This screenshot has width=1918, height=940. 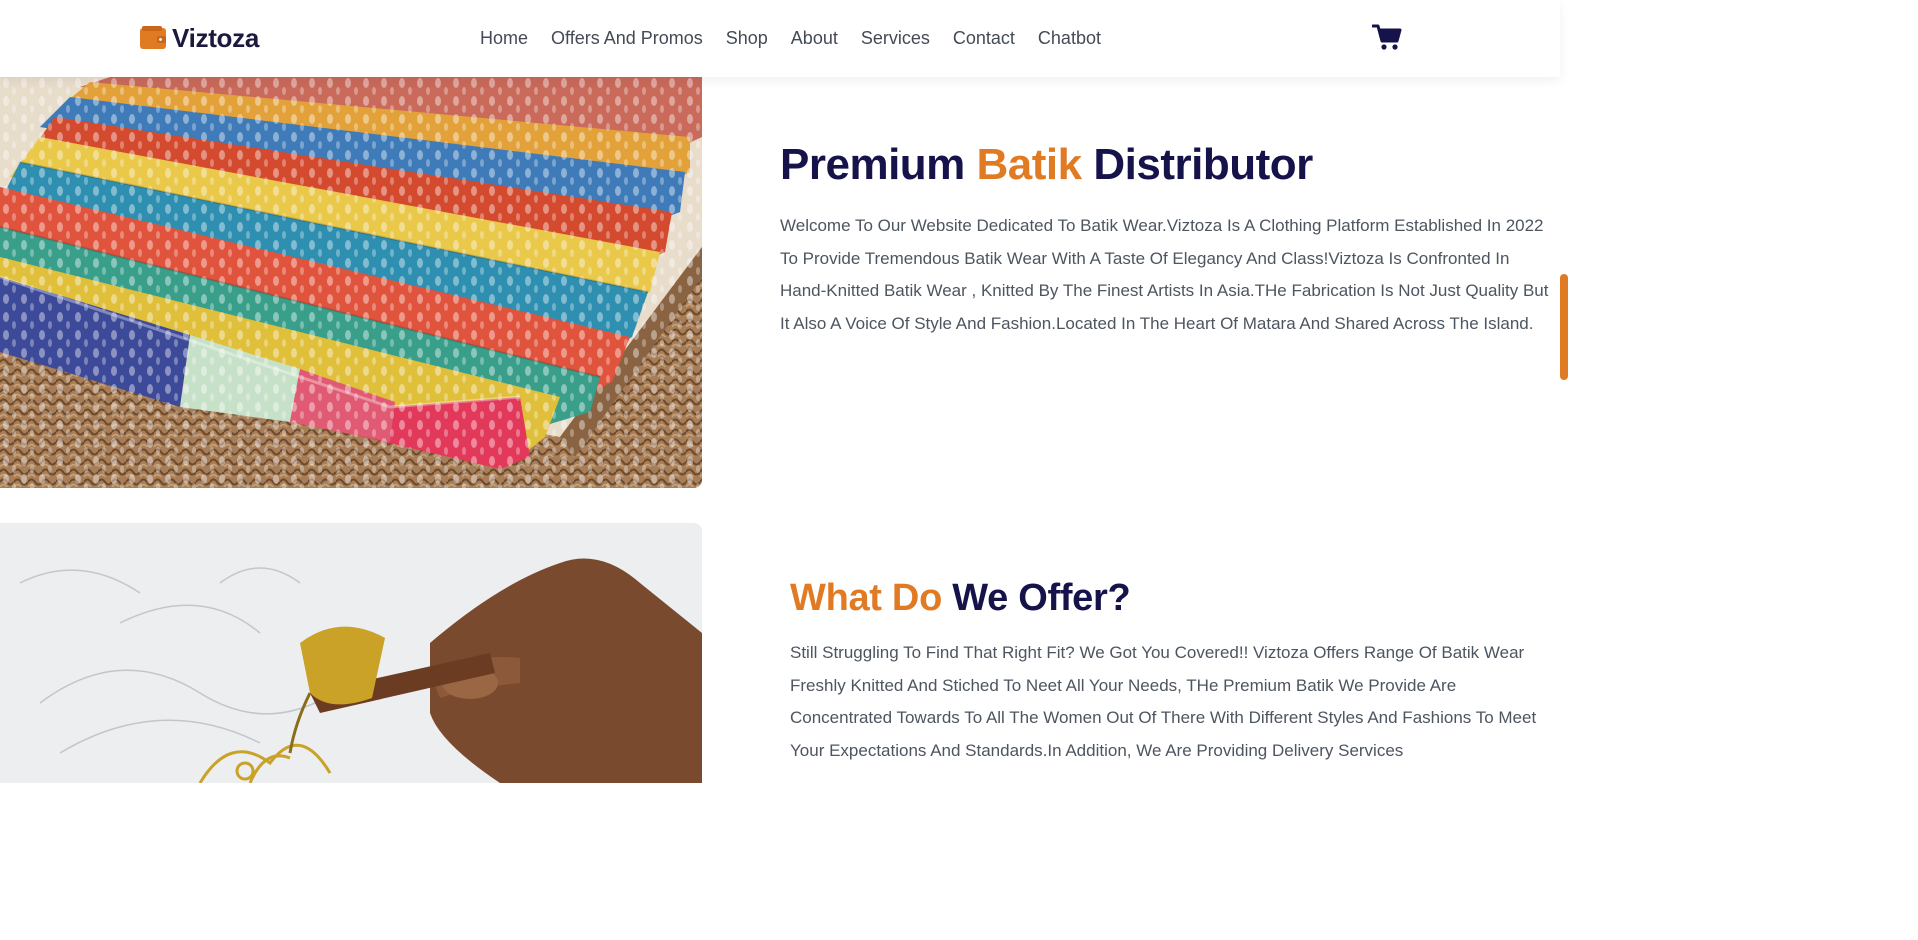 What do you see at coordinates (1029, 164) in the screenshot?
I see `about-title-accent: Batik` at bounding box center [1029, 164].